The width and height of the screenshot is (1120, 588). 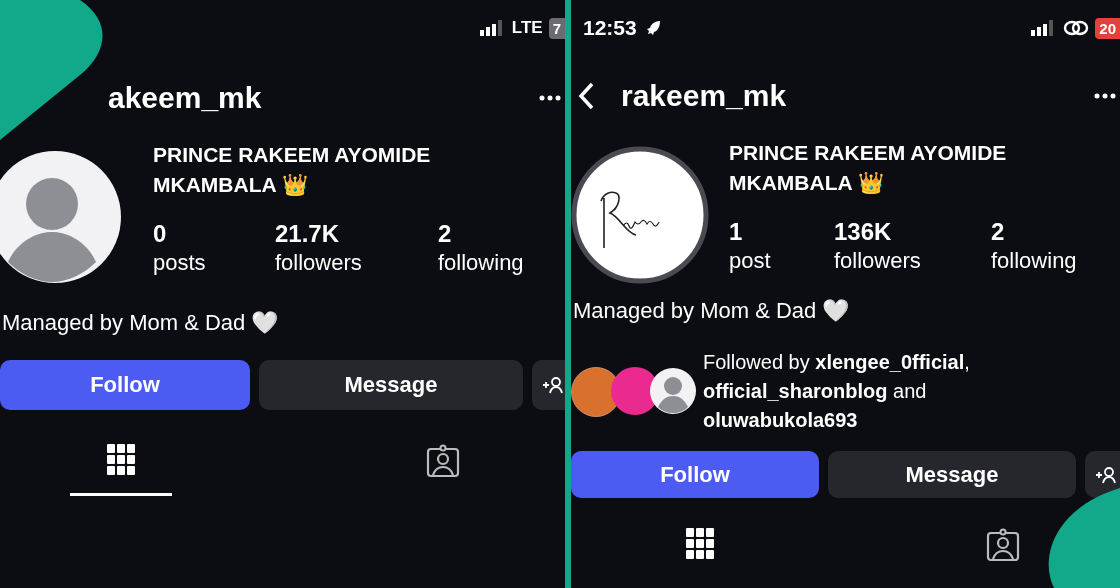 I want to click on stat-label: posts, so click(x=180, y=263).